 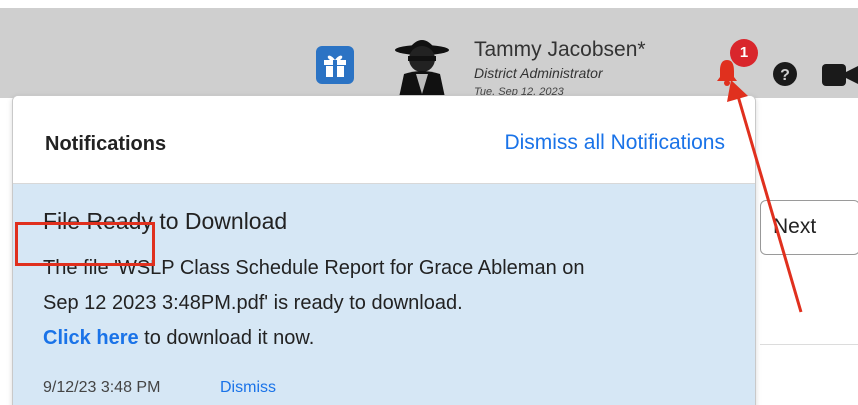 What do you see at coordinates (226, 338) in the screenshot?
I see `download-suffix: to download it now.` at bounding box center [226, 338].